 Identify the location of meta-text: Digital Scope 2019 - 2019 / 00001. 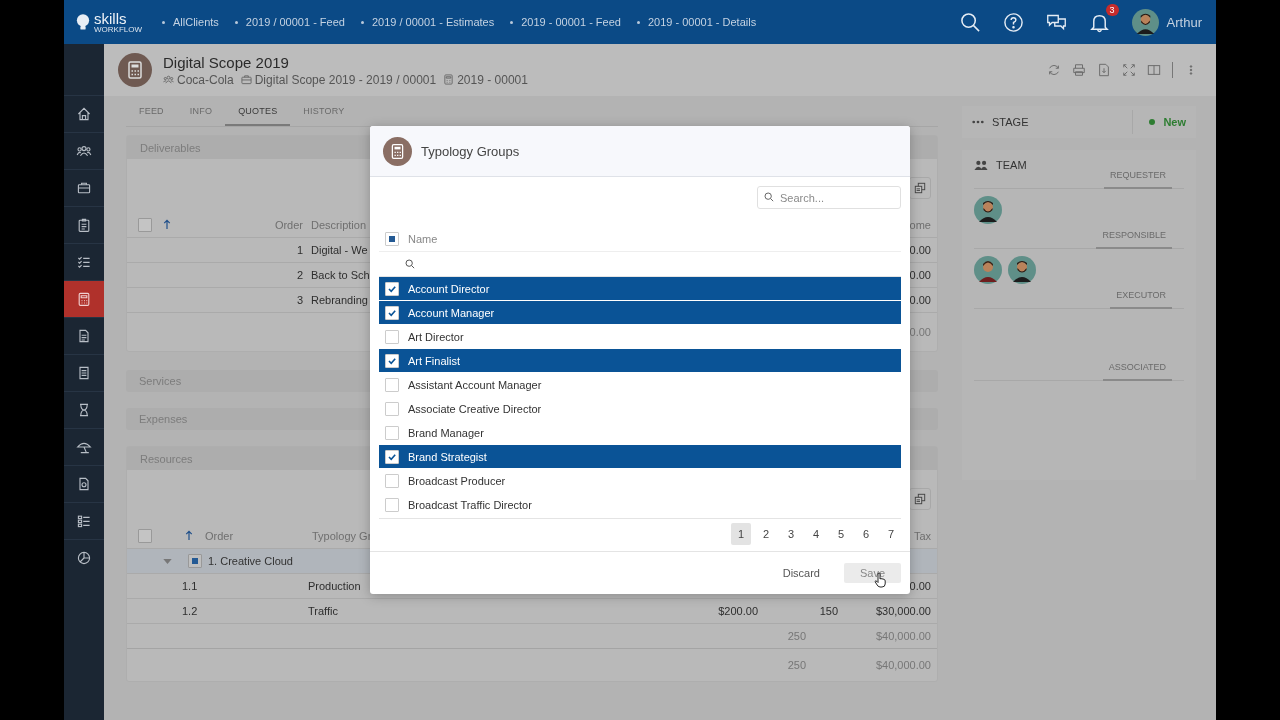
(345, 79).